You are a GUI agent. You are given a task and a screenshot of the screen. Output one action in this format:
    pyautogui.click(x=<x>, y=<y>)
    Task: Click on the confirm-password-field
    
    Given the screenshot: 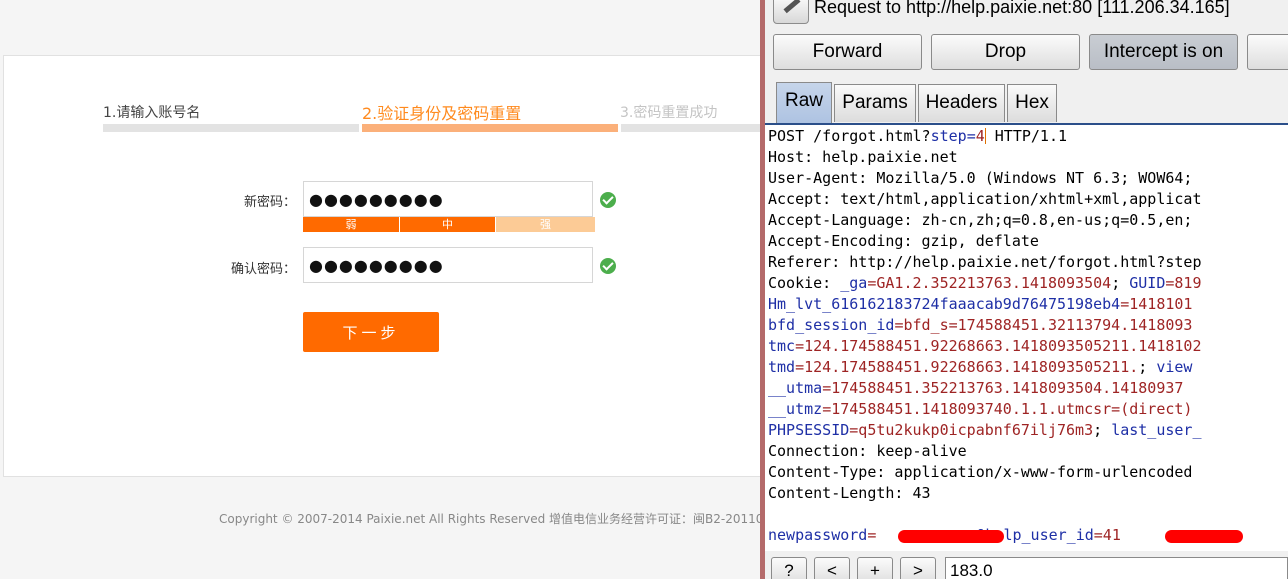 What is the action you would take?
    pyautogui.click(x=448, y=265)
    